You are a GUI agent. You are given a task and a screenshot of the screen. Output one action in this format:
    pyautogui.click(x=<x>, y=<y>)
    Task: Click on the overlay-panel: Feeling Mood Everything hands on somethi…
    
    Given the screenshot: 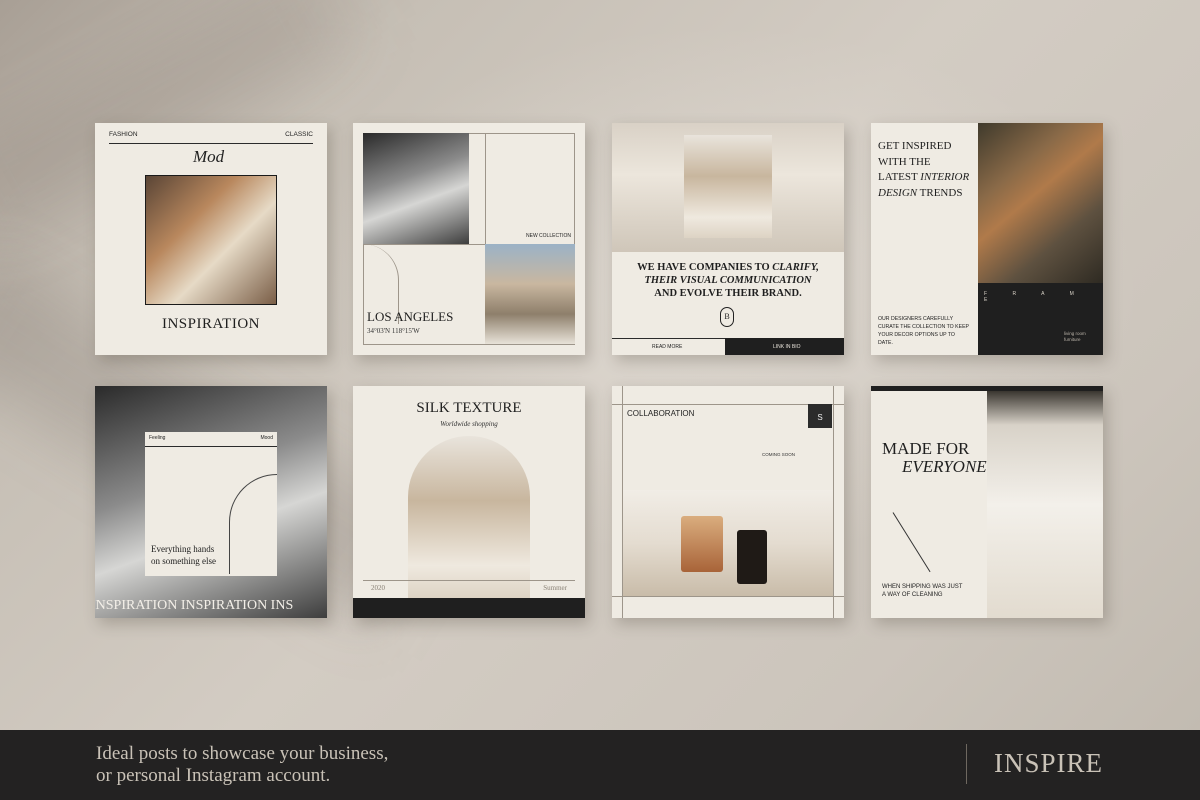 What is the action you would take?
    pyautogui.click(x=211, y=504)
    